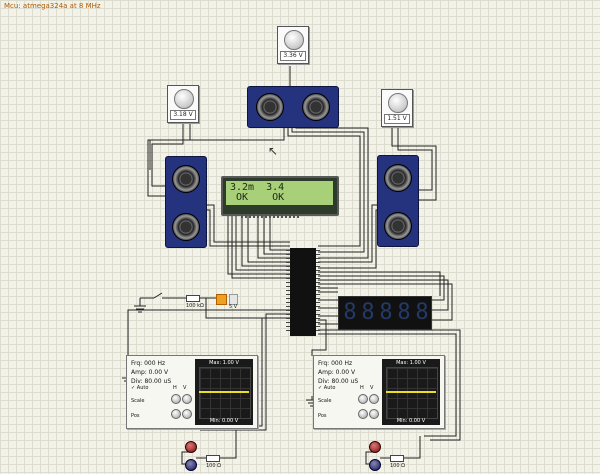 The height and width of the screenshot is (474, 600). What do you see at coordinates (191, 447) in the screenshot?
I see `led-red-left` at bounding box center [191, 447].